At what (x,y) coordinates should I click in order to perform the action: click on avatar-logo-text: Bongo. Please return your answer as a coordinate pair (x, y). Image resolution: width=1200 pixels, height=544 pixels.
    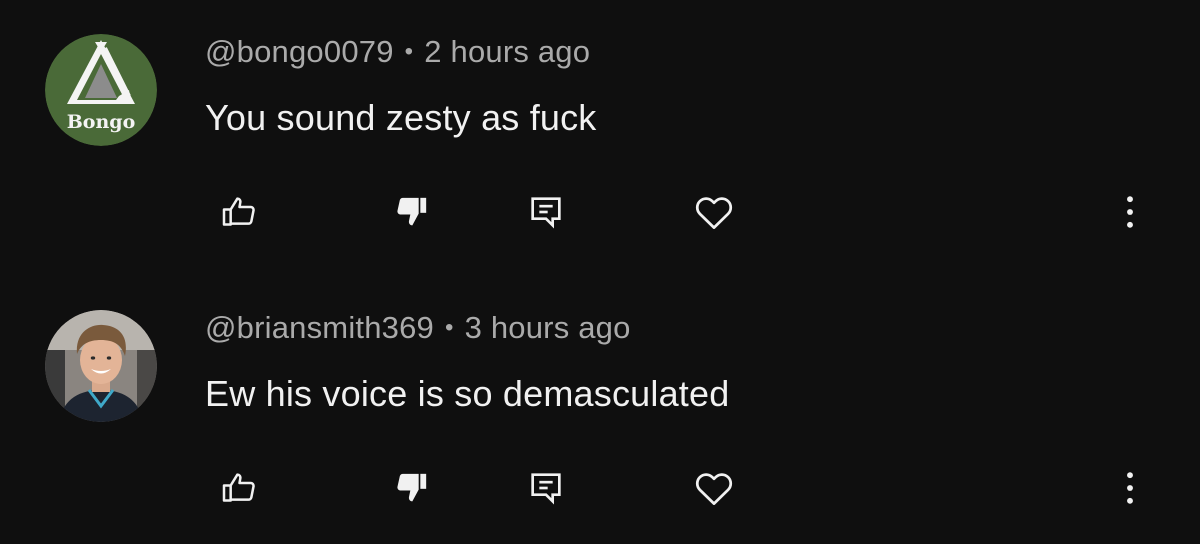
    Looking at the image, I should click on (101, 122).